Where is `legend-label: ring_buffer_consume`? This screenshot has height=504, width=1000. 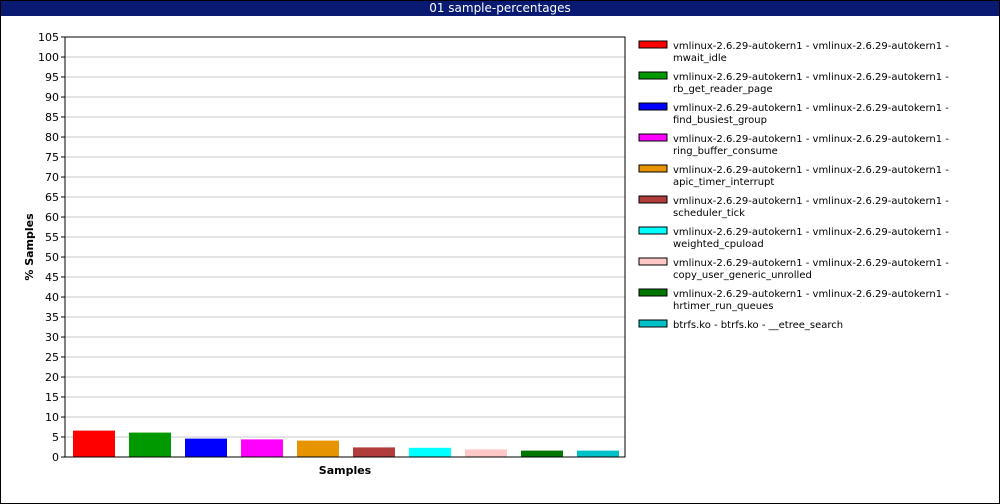 legend-label: ring_buffer_consume is located at coordinates (725, 151).